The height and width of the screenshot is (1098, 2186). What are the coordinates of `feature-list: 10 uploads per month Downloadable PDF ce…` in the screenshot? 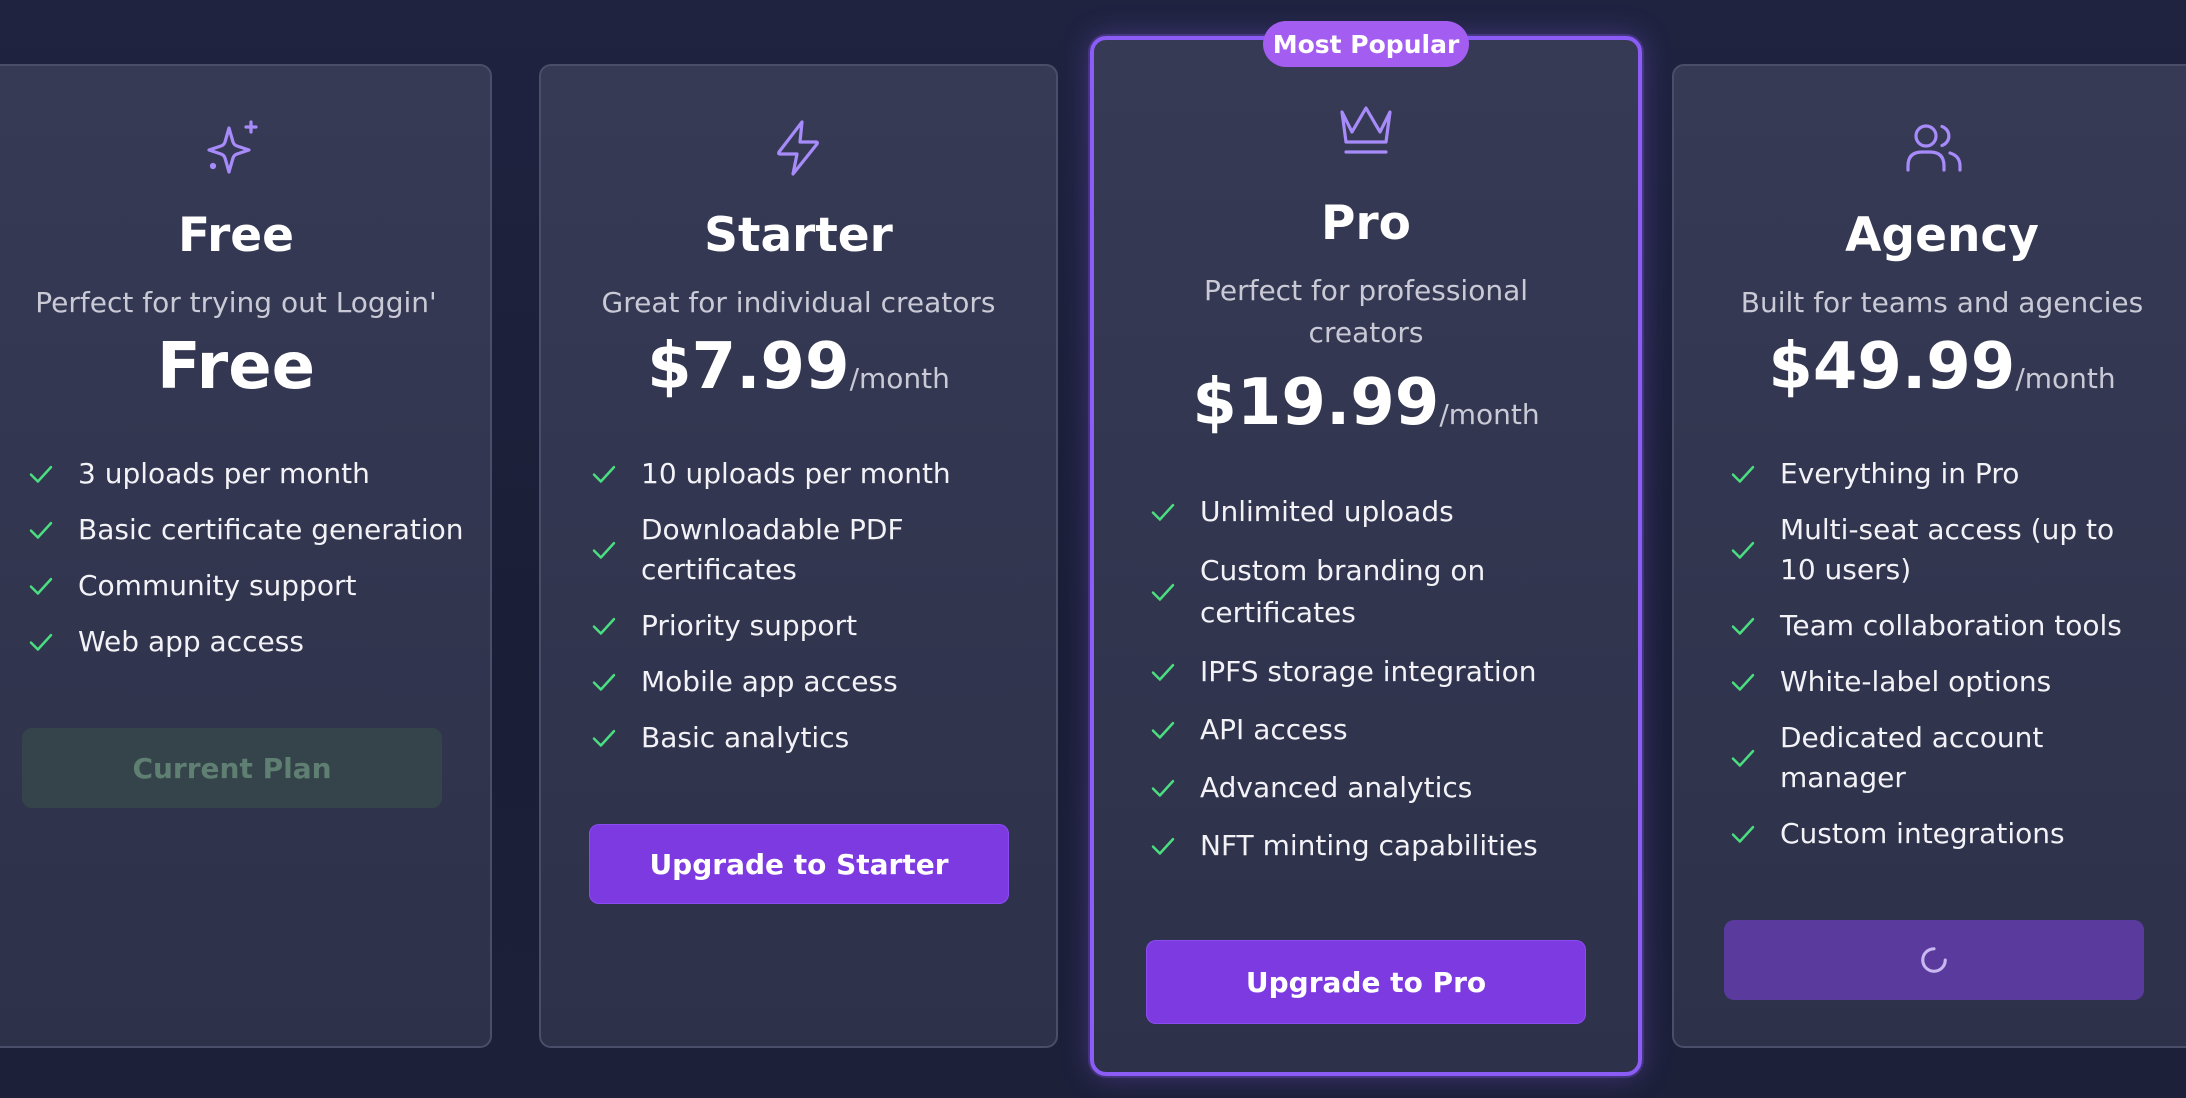 It's located at (809, 614).